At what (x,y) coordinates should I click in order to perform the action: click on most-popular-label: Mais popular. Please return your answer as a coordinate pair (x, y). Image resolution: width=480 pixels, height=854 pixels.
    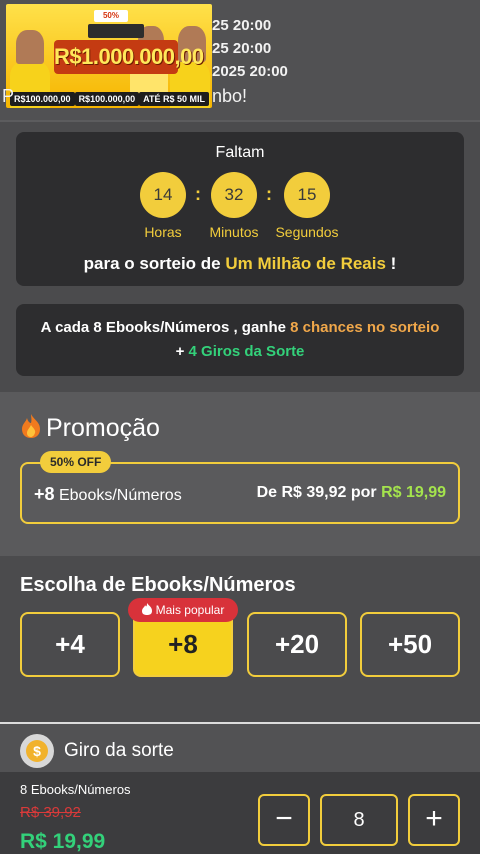
    Looking at the image, I should click on (190, 610).